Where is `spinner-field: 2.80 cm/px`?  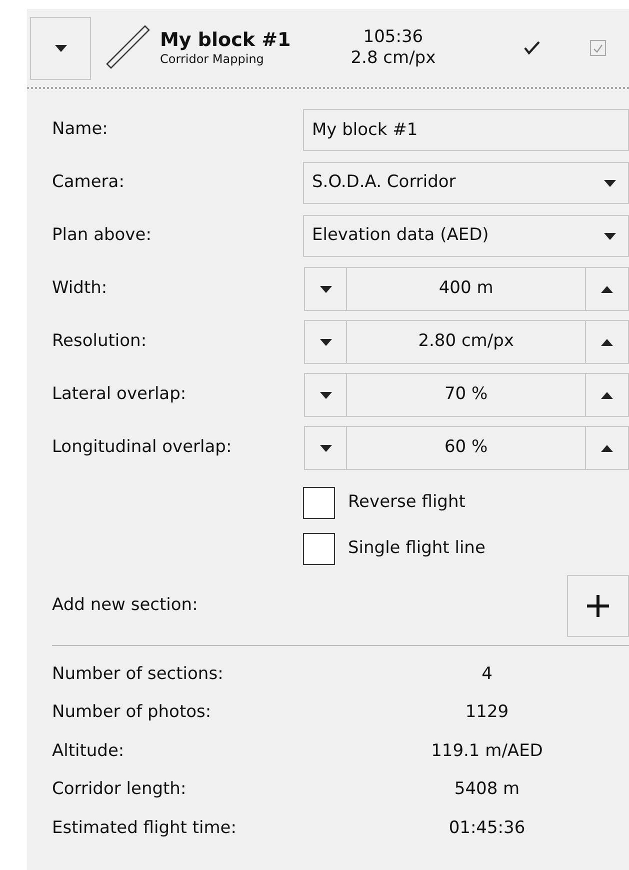 spinner-field: 2.80 cm/px is located at coordinates (466, 342).